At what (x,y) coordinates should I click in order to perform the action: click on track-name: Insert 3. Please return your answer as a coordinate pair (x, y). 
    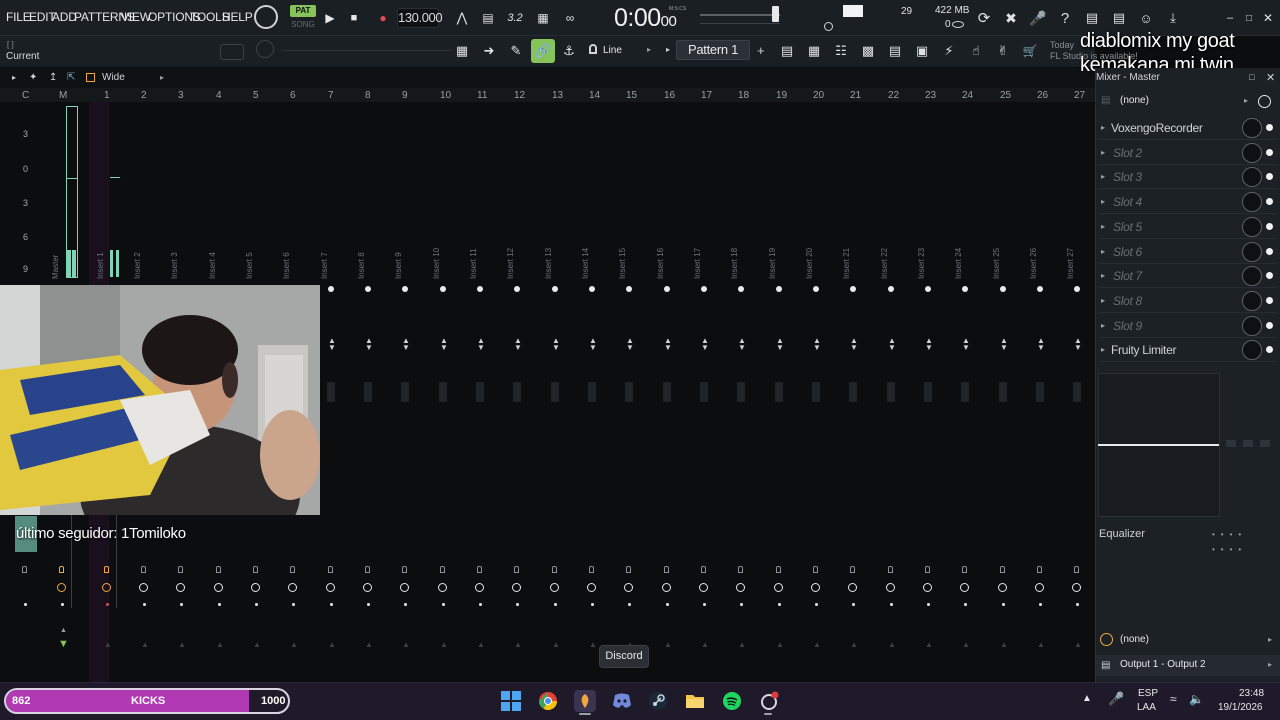
    Looking at the image, I should click on (174, 265).